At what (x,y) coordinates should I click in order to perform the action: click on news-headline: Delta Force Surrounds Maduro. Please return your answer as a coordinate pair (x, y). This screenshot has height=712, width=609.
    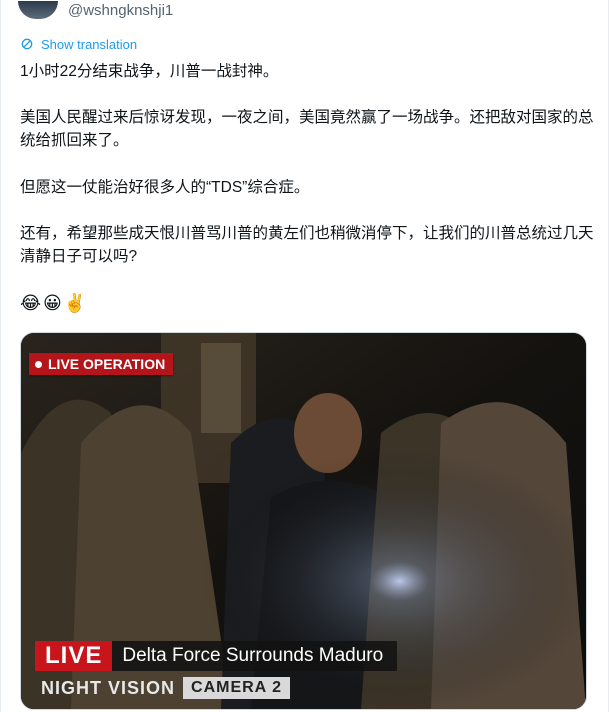
    Looking at the image, I should click on (255, 656).